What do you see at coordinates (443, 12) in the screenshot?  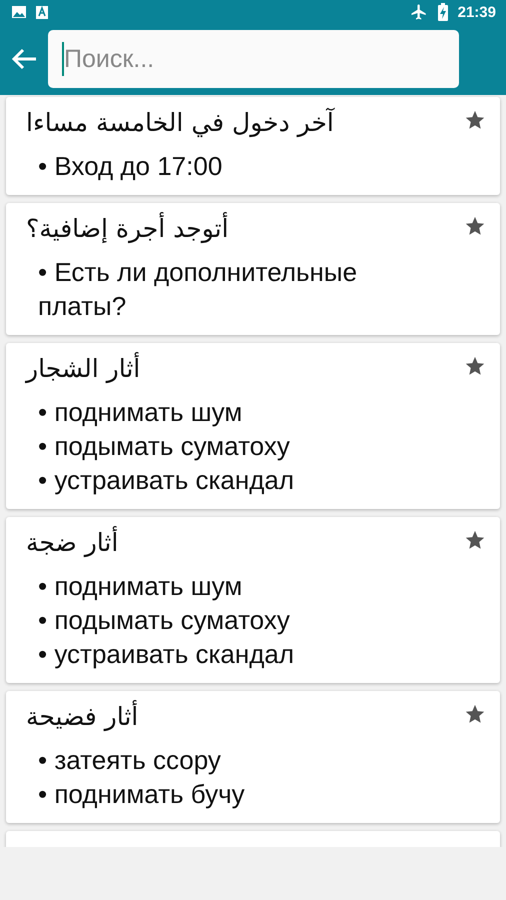 I see `battery-charging-icon` at bounding box center [443, 12].